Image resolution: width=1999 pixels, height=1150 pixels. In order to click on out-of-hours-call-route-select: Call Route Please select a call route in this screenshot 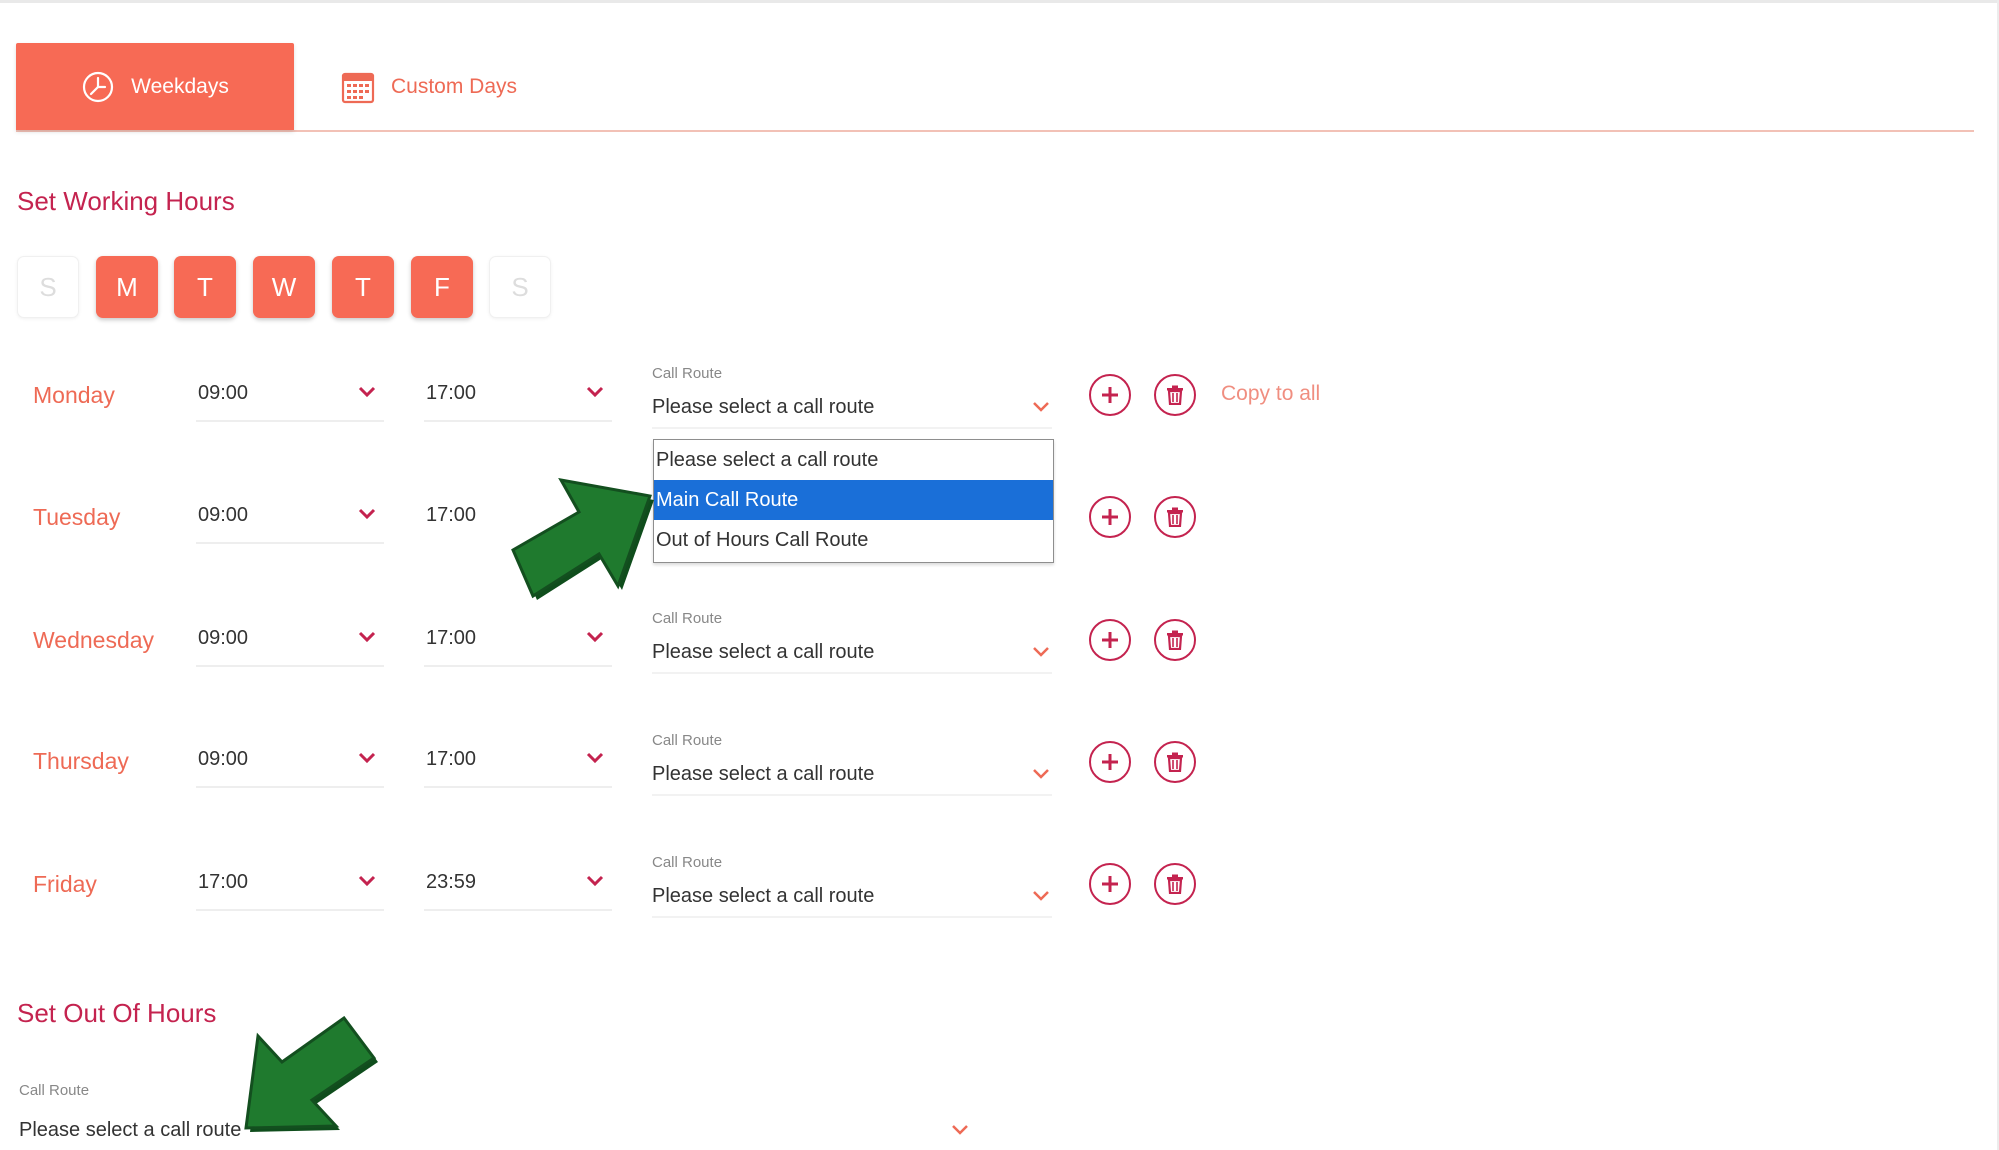, I will do `click(494, 1112)`.